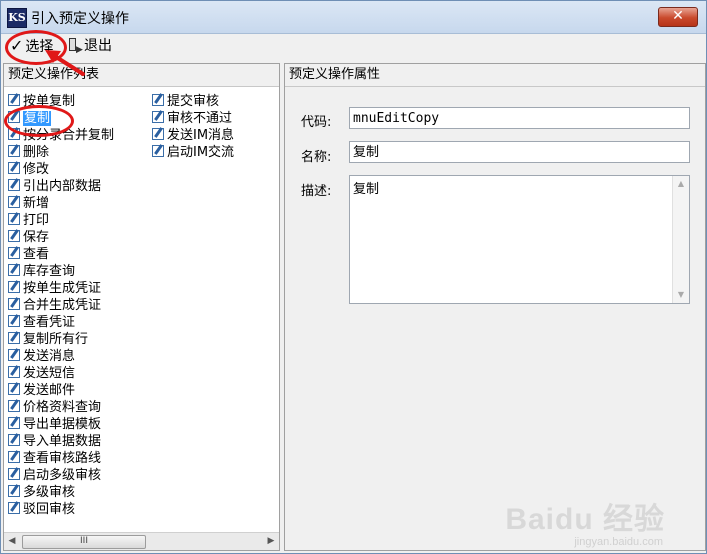 This screenshot has width=707, height=554. Describe the element at coordinates (193, 101) in the screenshot. I see `list-item: 提交审核` at that location.